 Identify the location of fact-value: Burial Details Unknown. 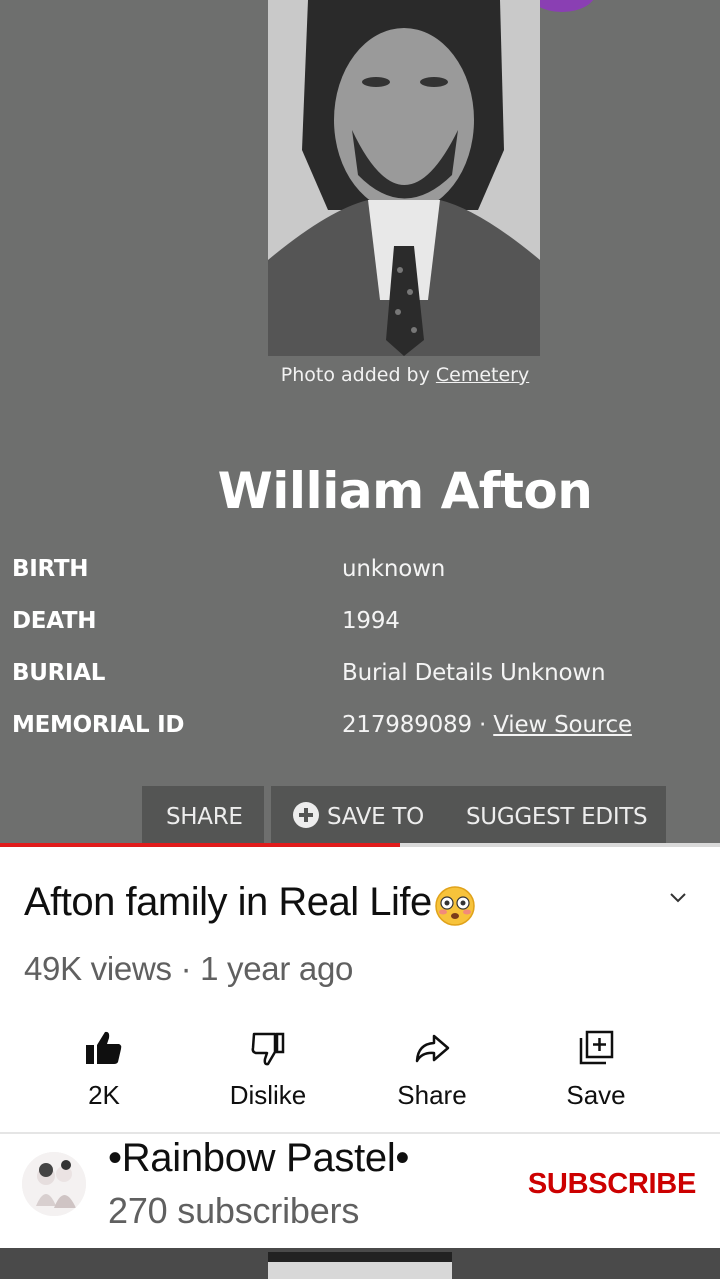
(474, 673).